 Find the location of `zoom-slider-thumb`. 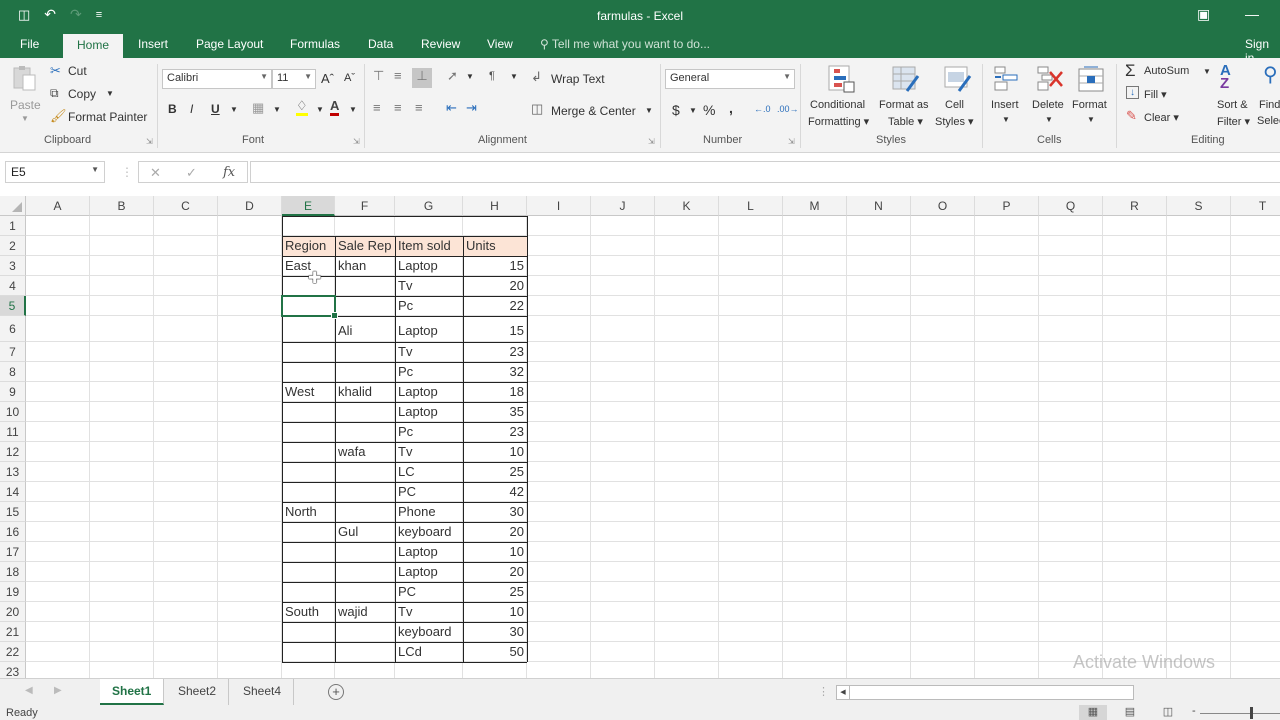

zoom-slider-thumb is located at coordinates (1251, 713).